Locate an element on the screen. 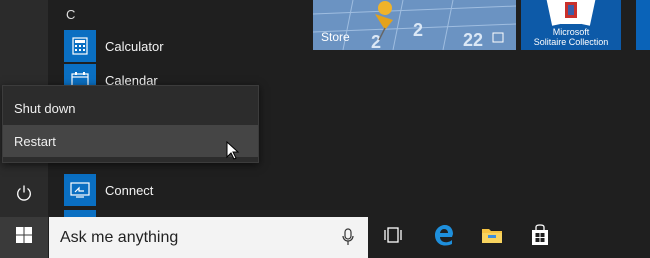 Image resolution: width=650 pixels, height=258 pixels. app-item-label: Connect is located at coordinates (129, 190).